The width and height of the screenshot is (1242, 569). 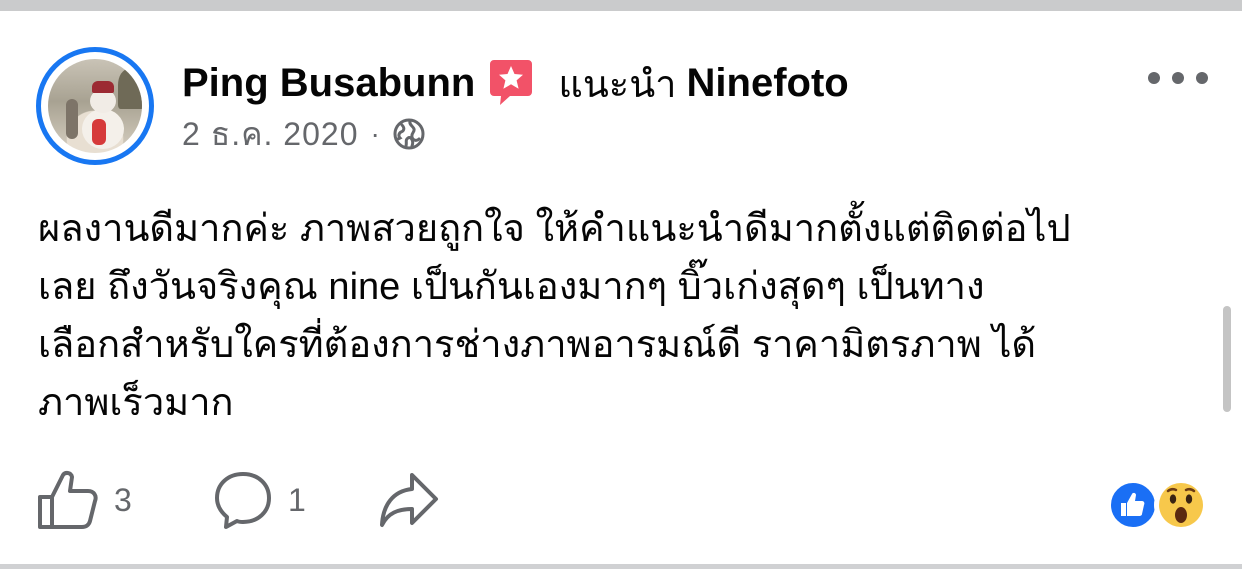 What do you see at coordinates (621, 5) in the screenshot?
I see `top-divider` at bounding box center [621, 5].